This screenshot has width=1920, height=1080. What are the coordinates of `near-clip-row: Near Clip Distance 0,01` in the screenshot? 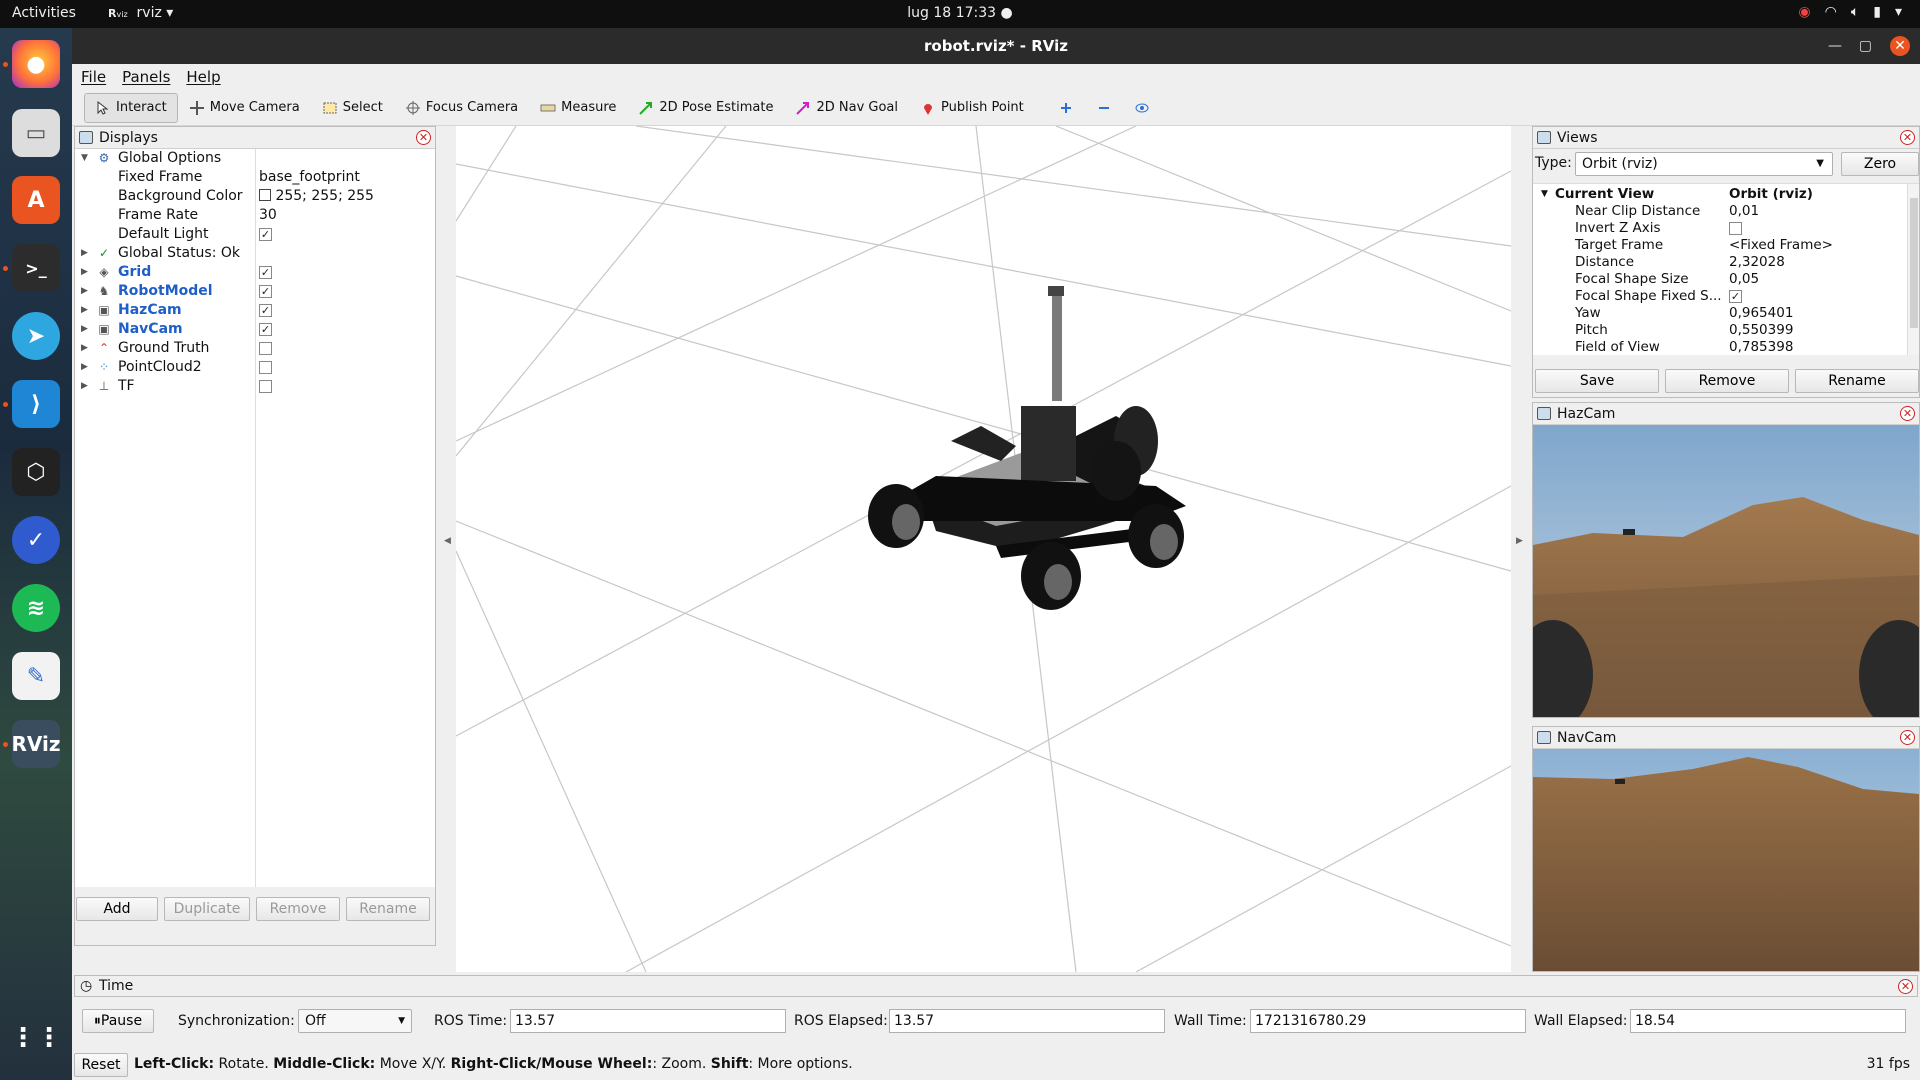 It's located at (1718, 211).